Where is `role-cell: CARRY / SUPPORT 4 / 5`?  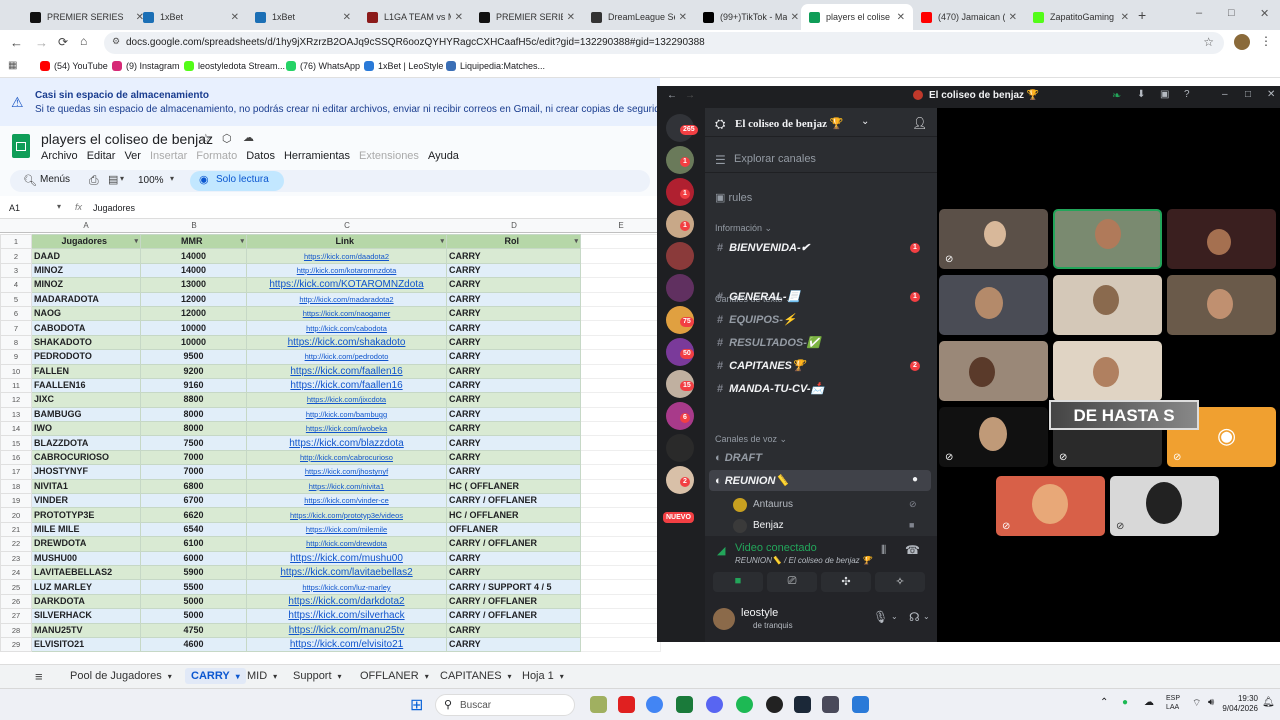
role-cell: CARRY / SUPPORT 4 / 5 is located at coordinates (513, 587).